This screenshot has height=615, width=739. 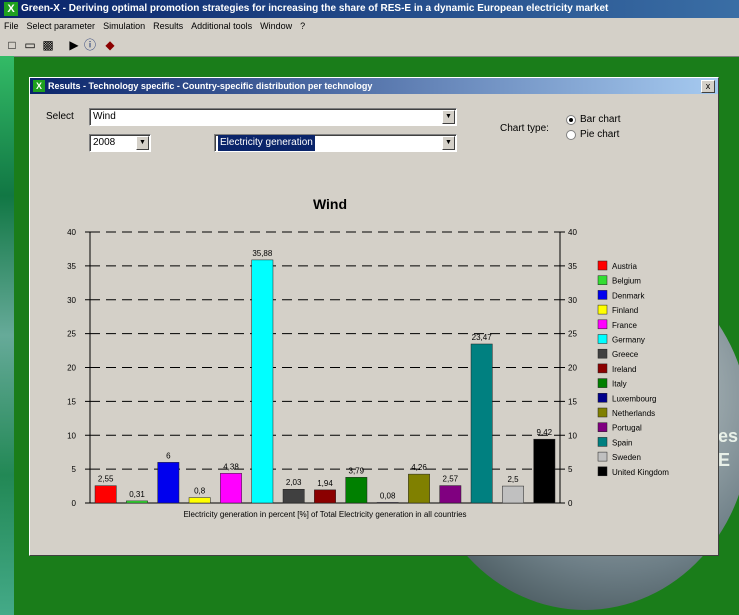 I want to click on legend-label: Spain, so click(x=622, y=442).